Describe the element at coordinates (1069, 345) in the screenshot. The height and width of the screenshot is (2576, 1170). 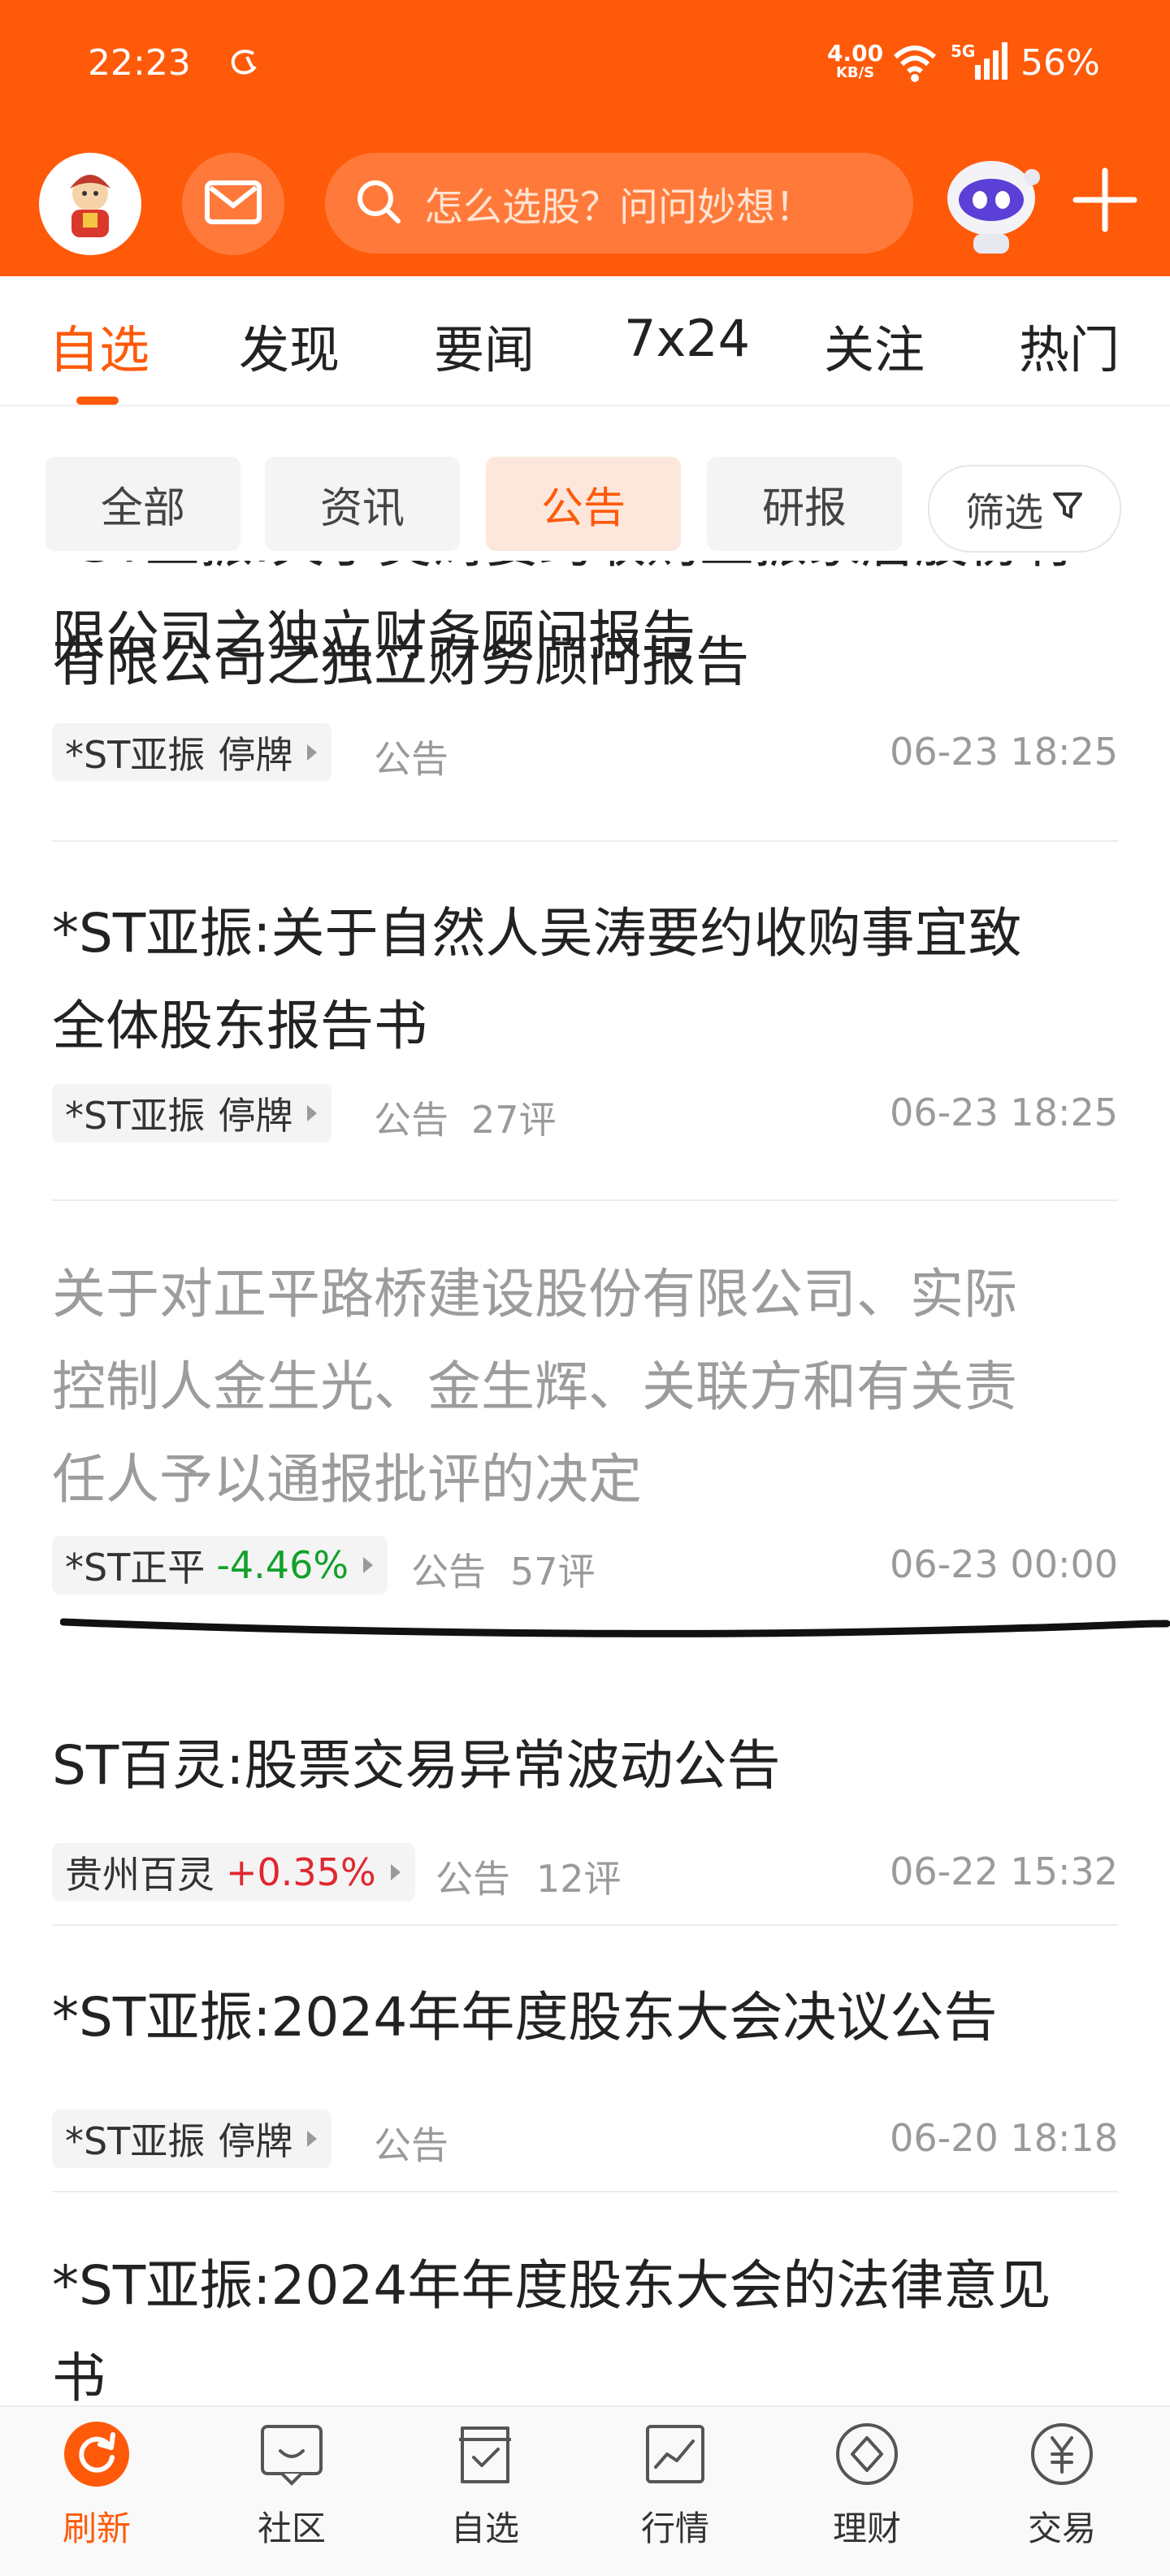
I see `tab-hot: 热门` at that location.